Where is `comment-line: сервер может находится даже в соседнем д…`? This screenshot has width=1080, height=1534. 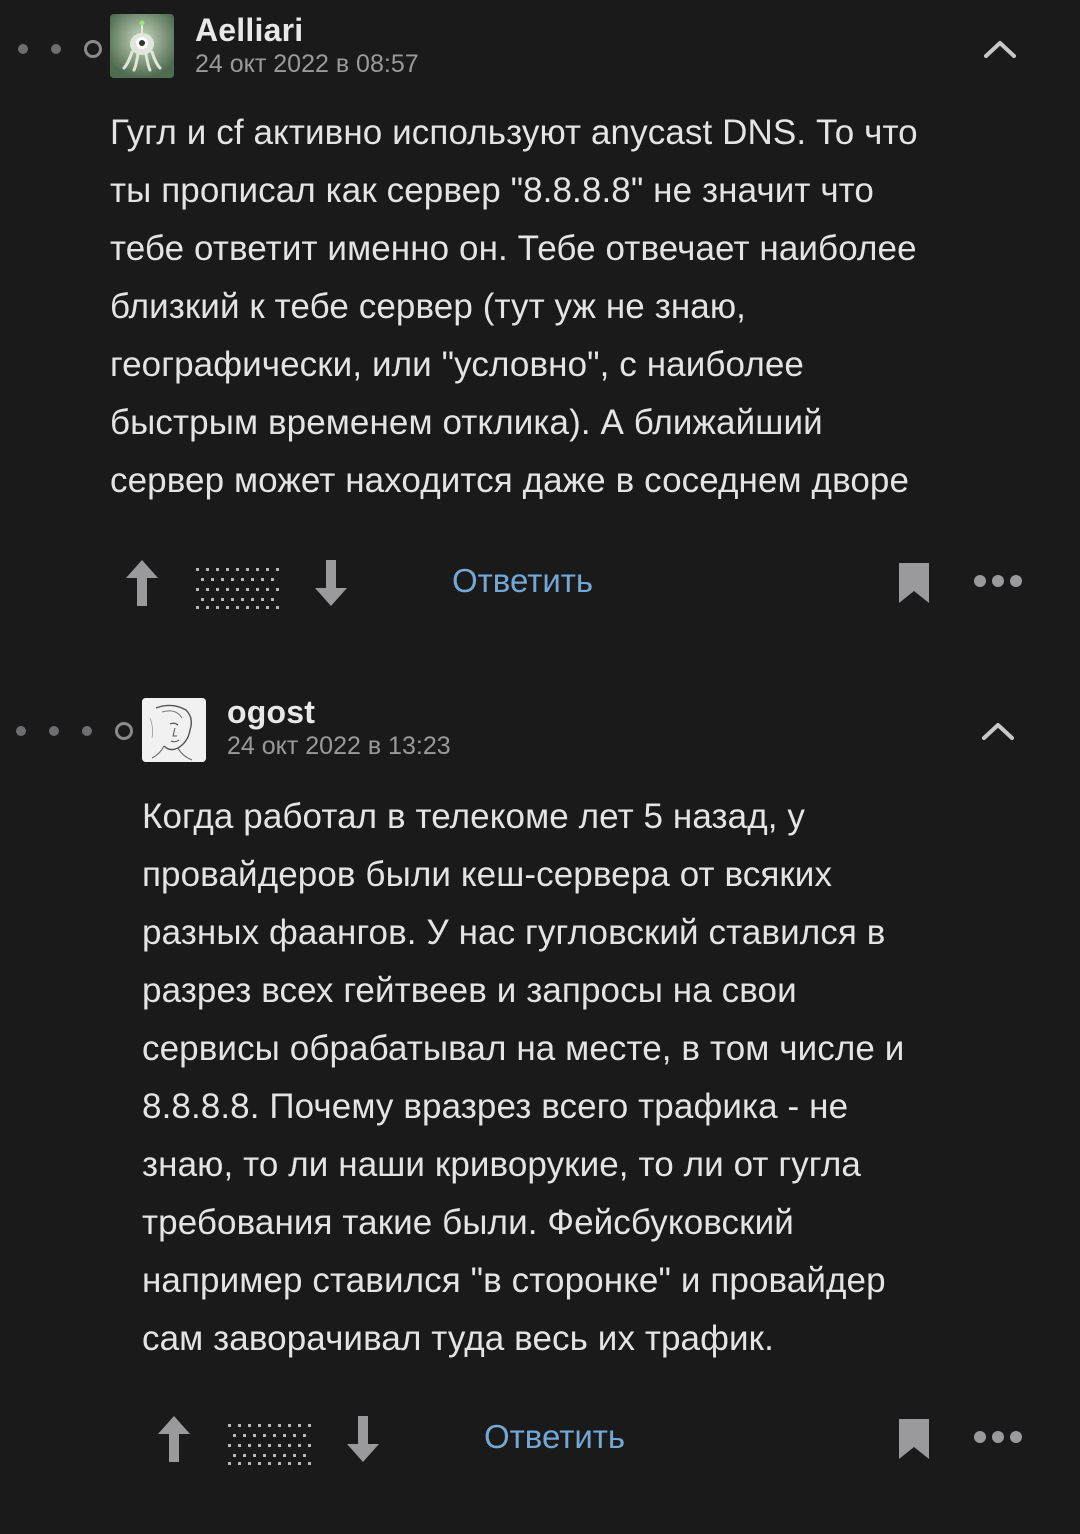
comment-line: сервер может находится даже в соседнем д… is located at coordinates (510, 480).